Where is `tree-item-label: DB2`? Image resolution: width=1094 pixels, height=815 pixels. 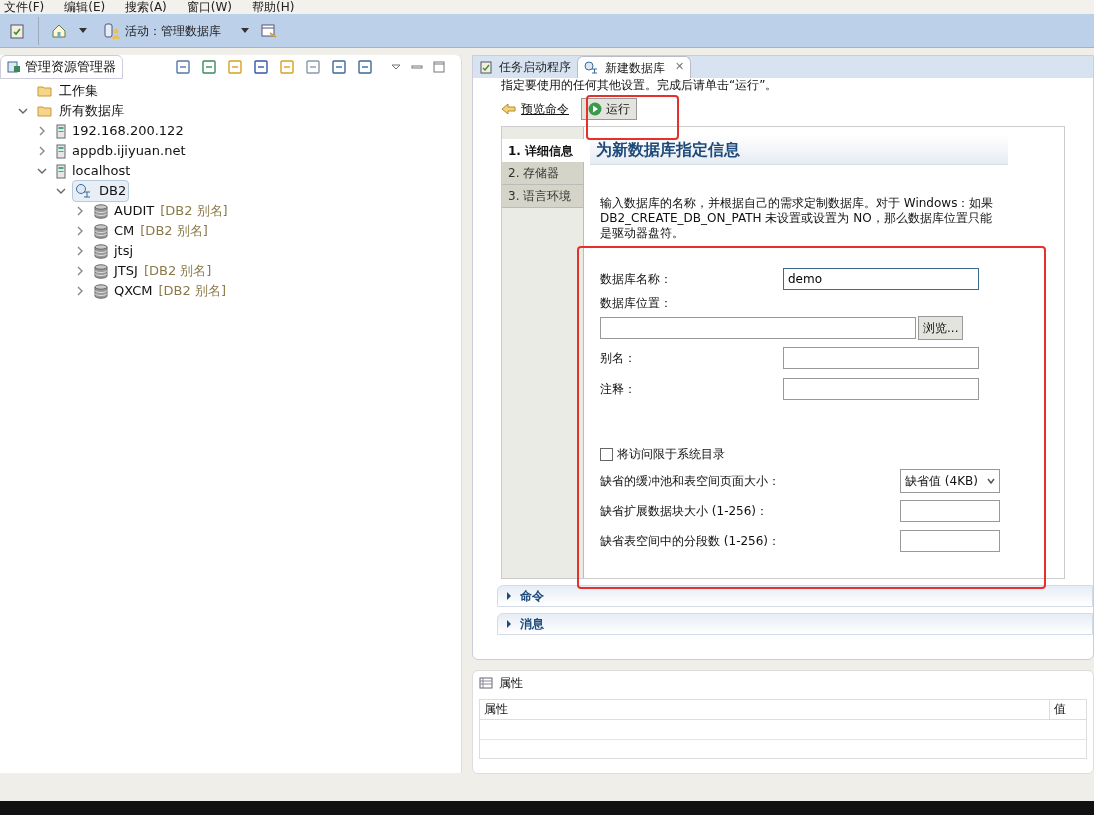
tree-item-label: DB2 is located at coordinates (113, 191).